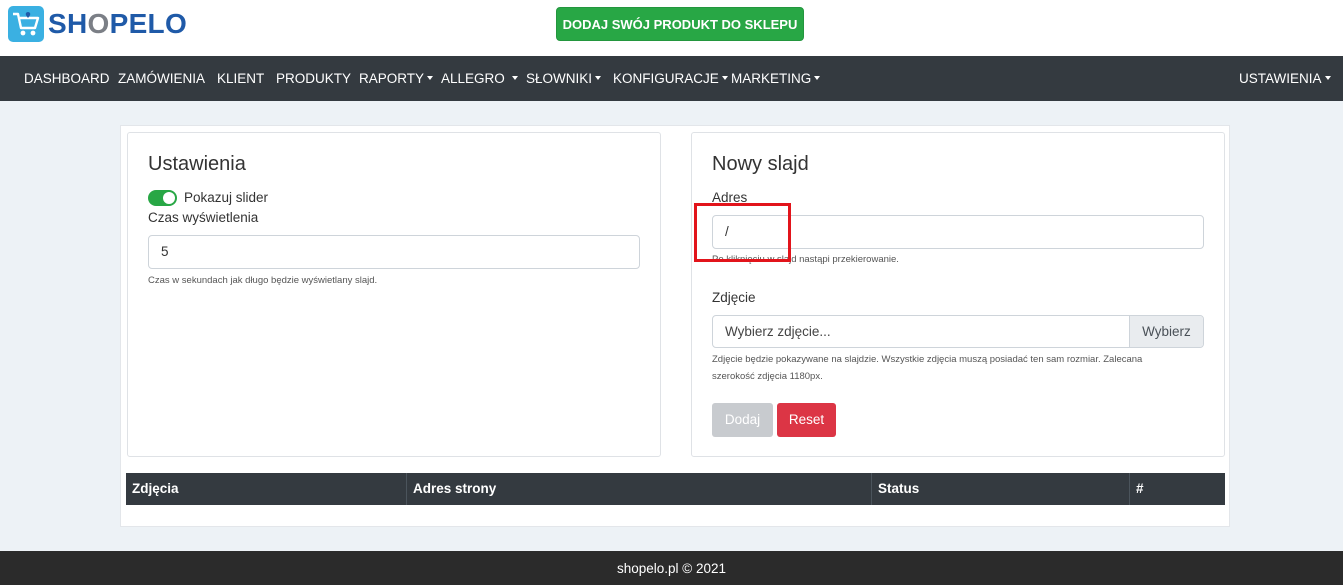  What do you see at coordinates (1285, 78) in the screenshot?
I see `nav-item-ustawienia: USTAWIENIA` at bounding box center [1285, 78].